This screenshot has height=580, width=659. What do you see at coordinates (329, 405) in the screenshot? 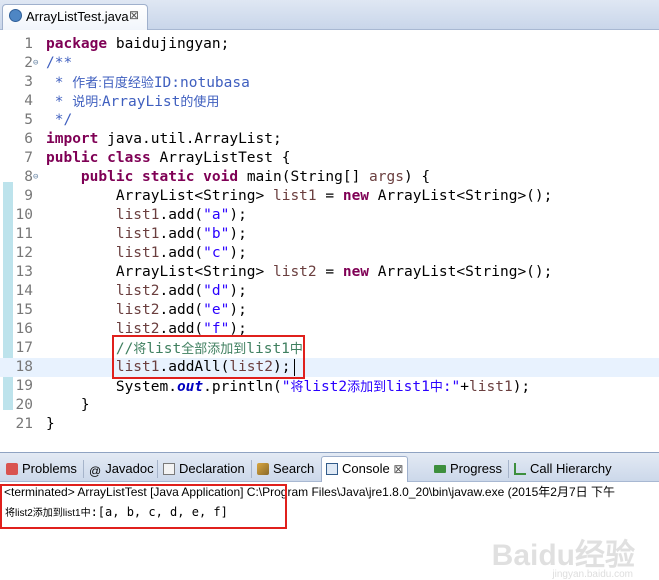
I see `code-line-20: 20 }` at bounding box center [329, 405].